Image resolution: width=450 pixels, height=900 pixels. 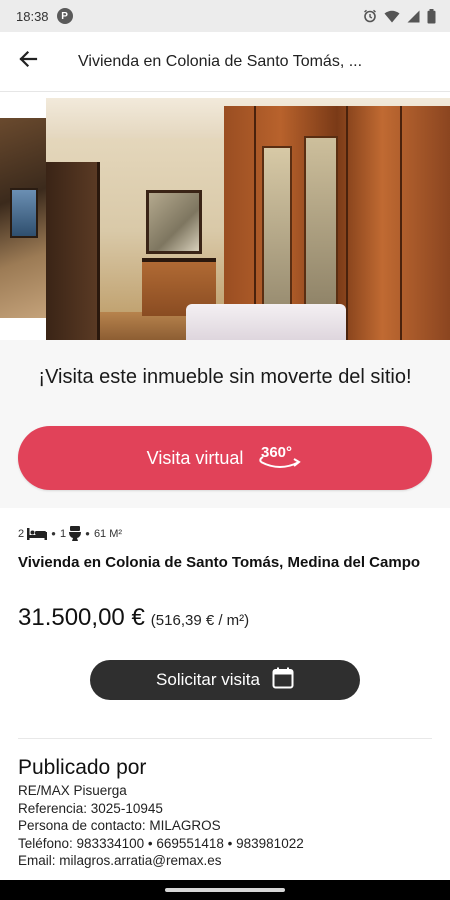 I want to click on bed-icon, so click(x=37, y=533).